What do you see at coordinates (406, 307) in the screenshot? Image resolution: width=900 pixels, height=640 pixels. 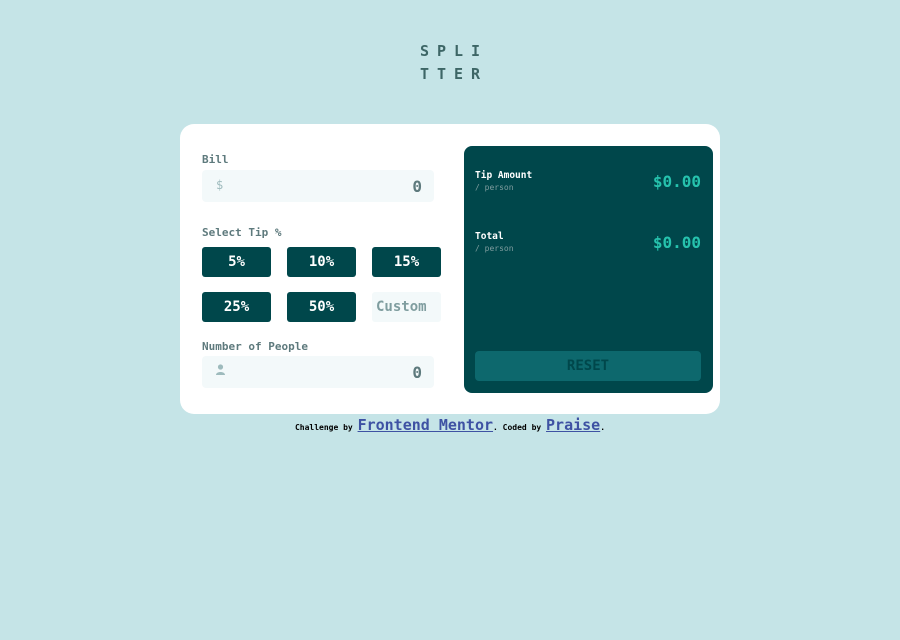 I see `custom-tip-input` at bounding box center [406, 307].